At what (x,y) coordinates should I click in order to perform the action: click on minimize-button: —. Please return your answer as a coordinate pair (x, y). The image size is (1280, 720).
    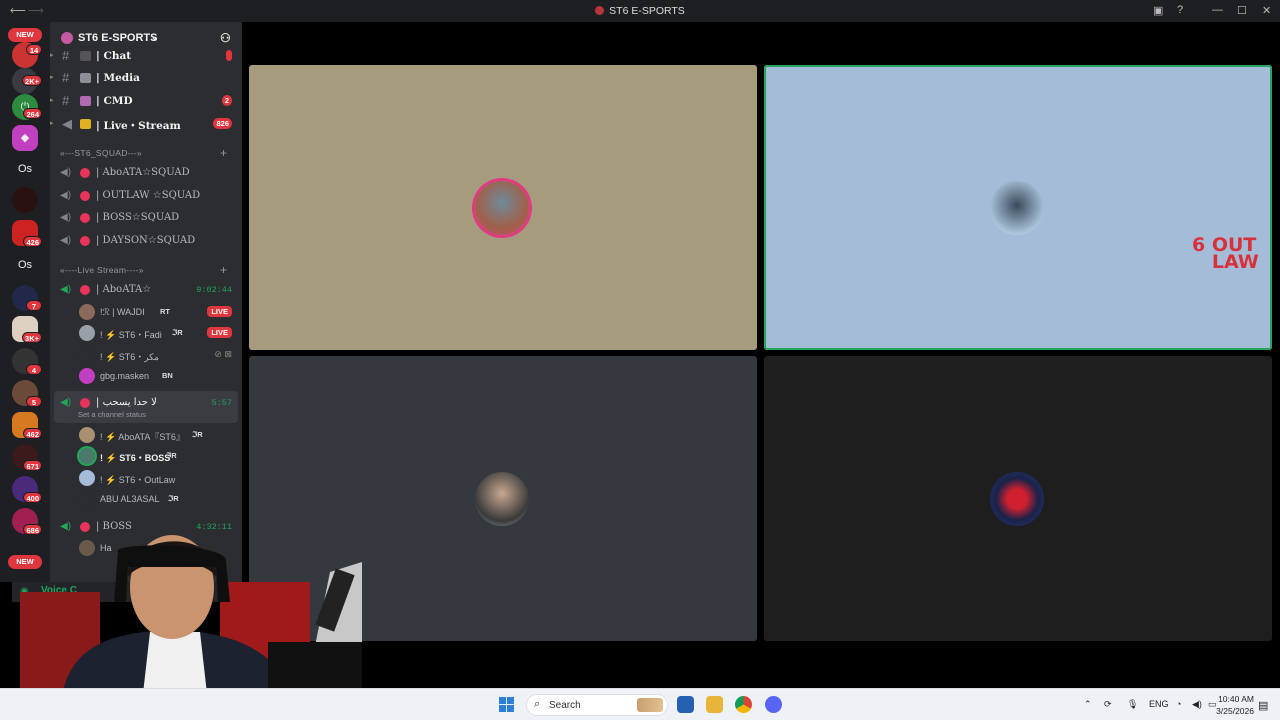
    Looking at the image, I should click on (1217, 10).